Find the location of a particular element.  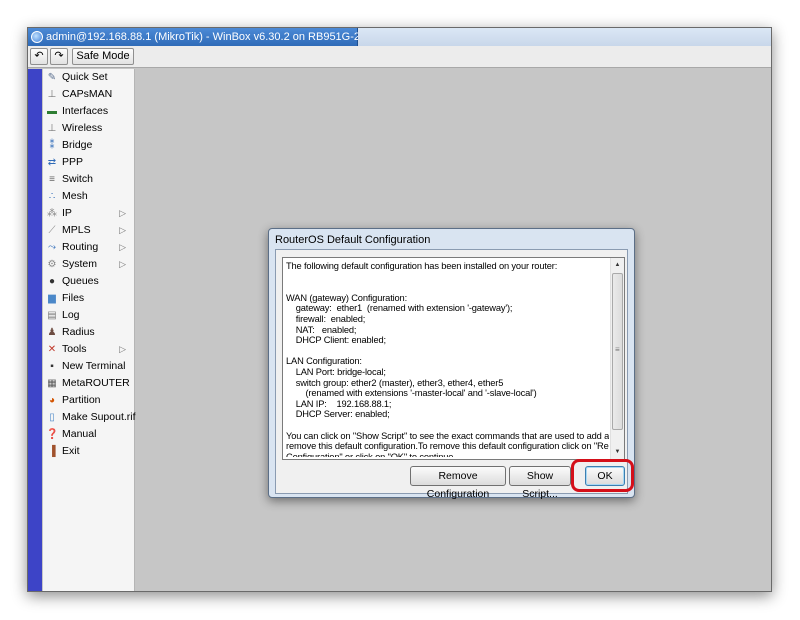

menu-item-label: Quick Set is located at coordinates (85, 77).